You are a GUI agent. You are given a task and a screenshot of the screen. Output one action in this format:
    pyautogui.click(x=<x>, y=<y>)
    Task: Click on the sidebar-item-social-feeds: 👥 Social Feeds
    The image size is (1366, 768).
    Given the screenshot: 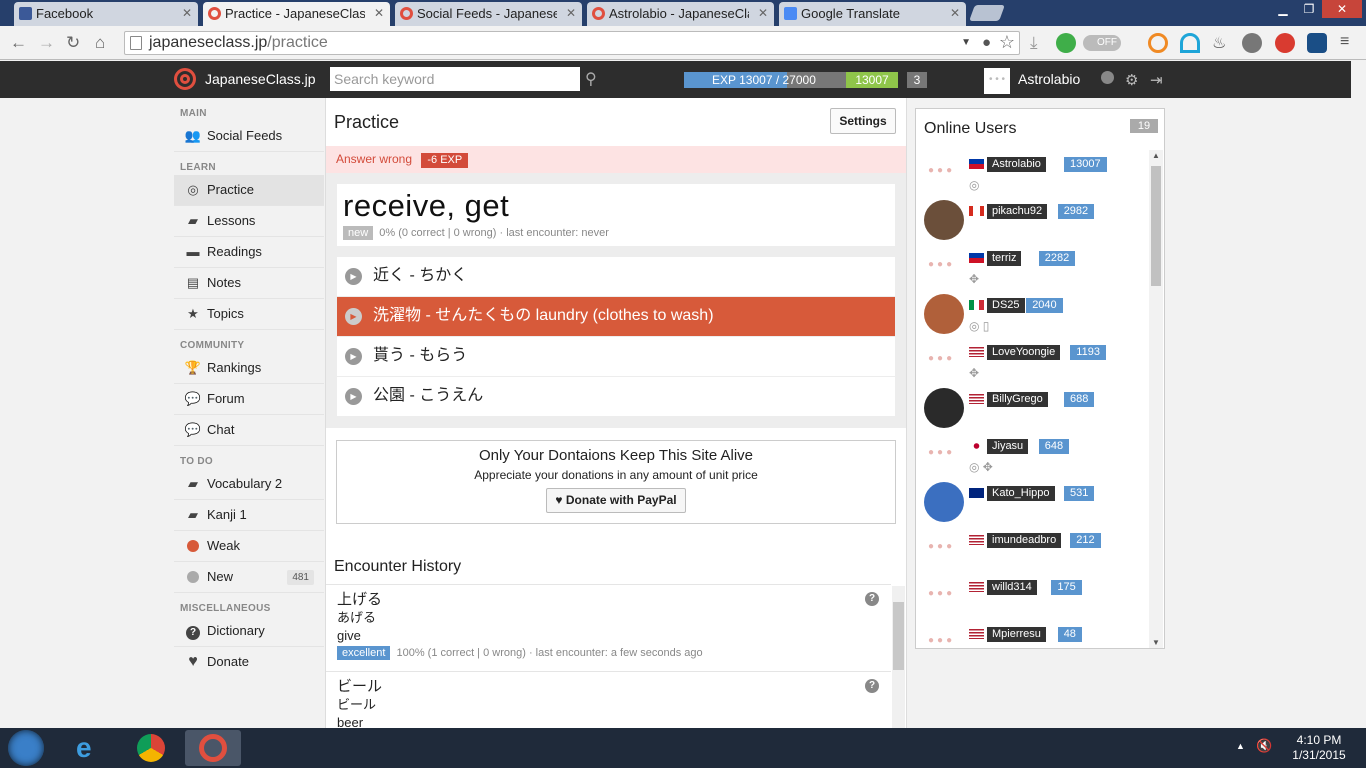 What is the action you would take?
    pyautogui.click(x=249, y=136)
    